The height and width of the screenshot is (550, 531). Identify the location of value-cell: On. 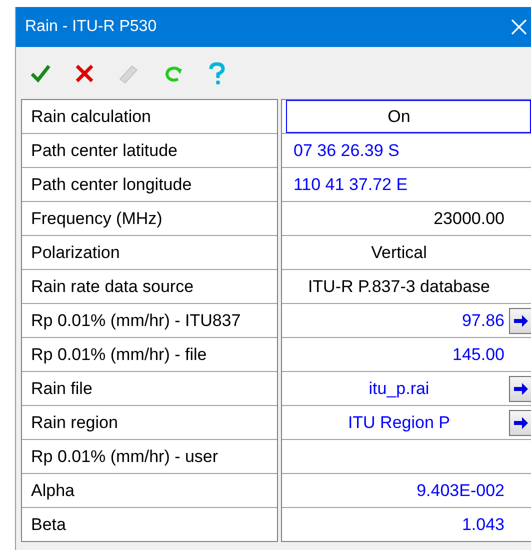
(408, 116).